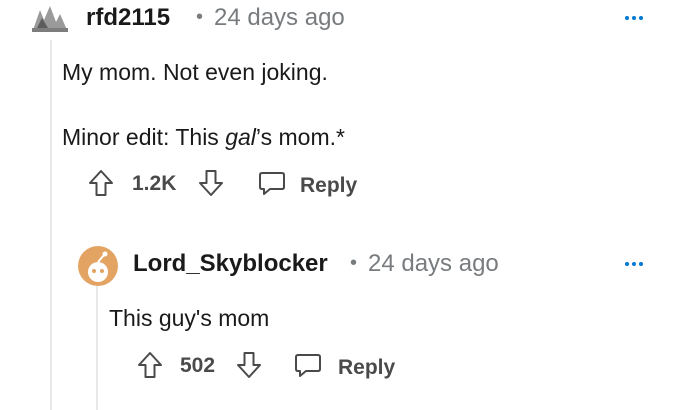 The image size is (700, 410). What do you see at coordinates (50, 18) in the screenshot?
I see `avatar` at bounding box center [50, 18].